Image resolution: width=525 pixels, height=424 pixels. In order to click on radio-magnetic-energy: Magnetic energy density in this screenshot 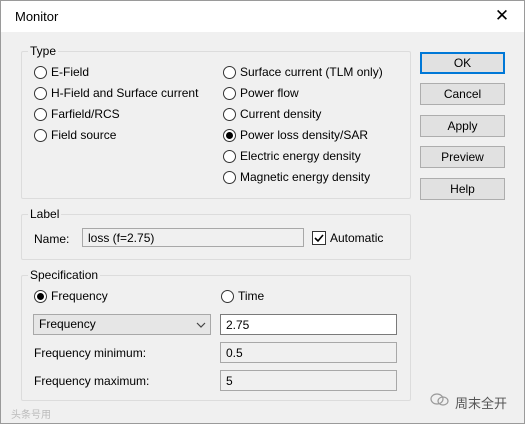, I will do `click(296, 177)`.